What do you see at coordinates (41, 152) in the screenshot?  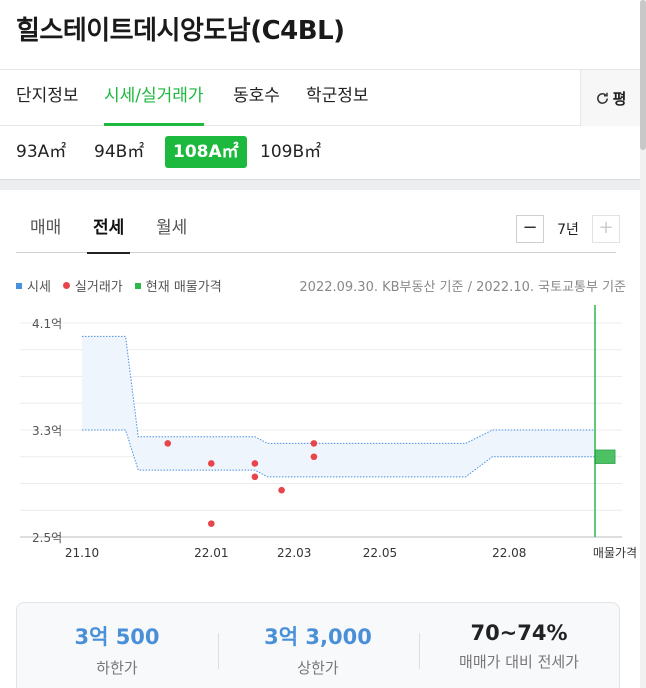 I see `area-tab-93a: 93A㎡` at bounding box center [41, 152].